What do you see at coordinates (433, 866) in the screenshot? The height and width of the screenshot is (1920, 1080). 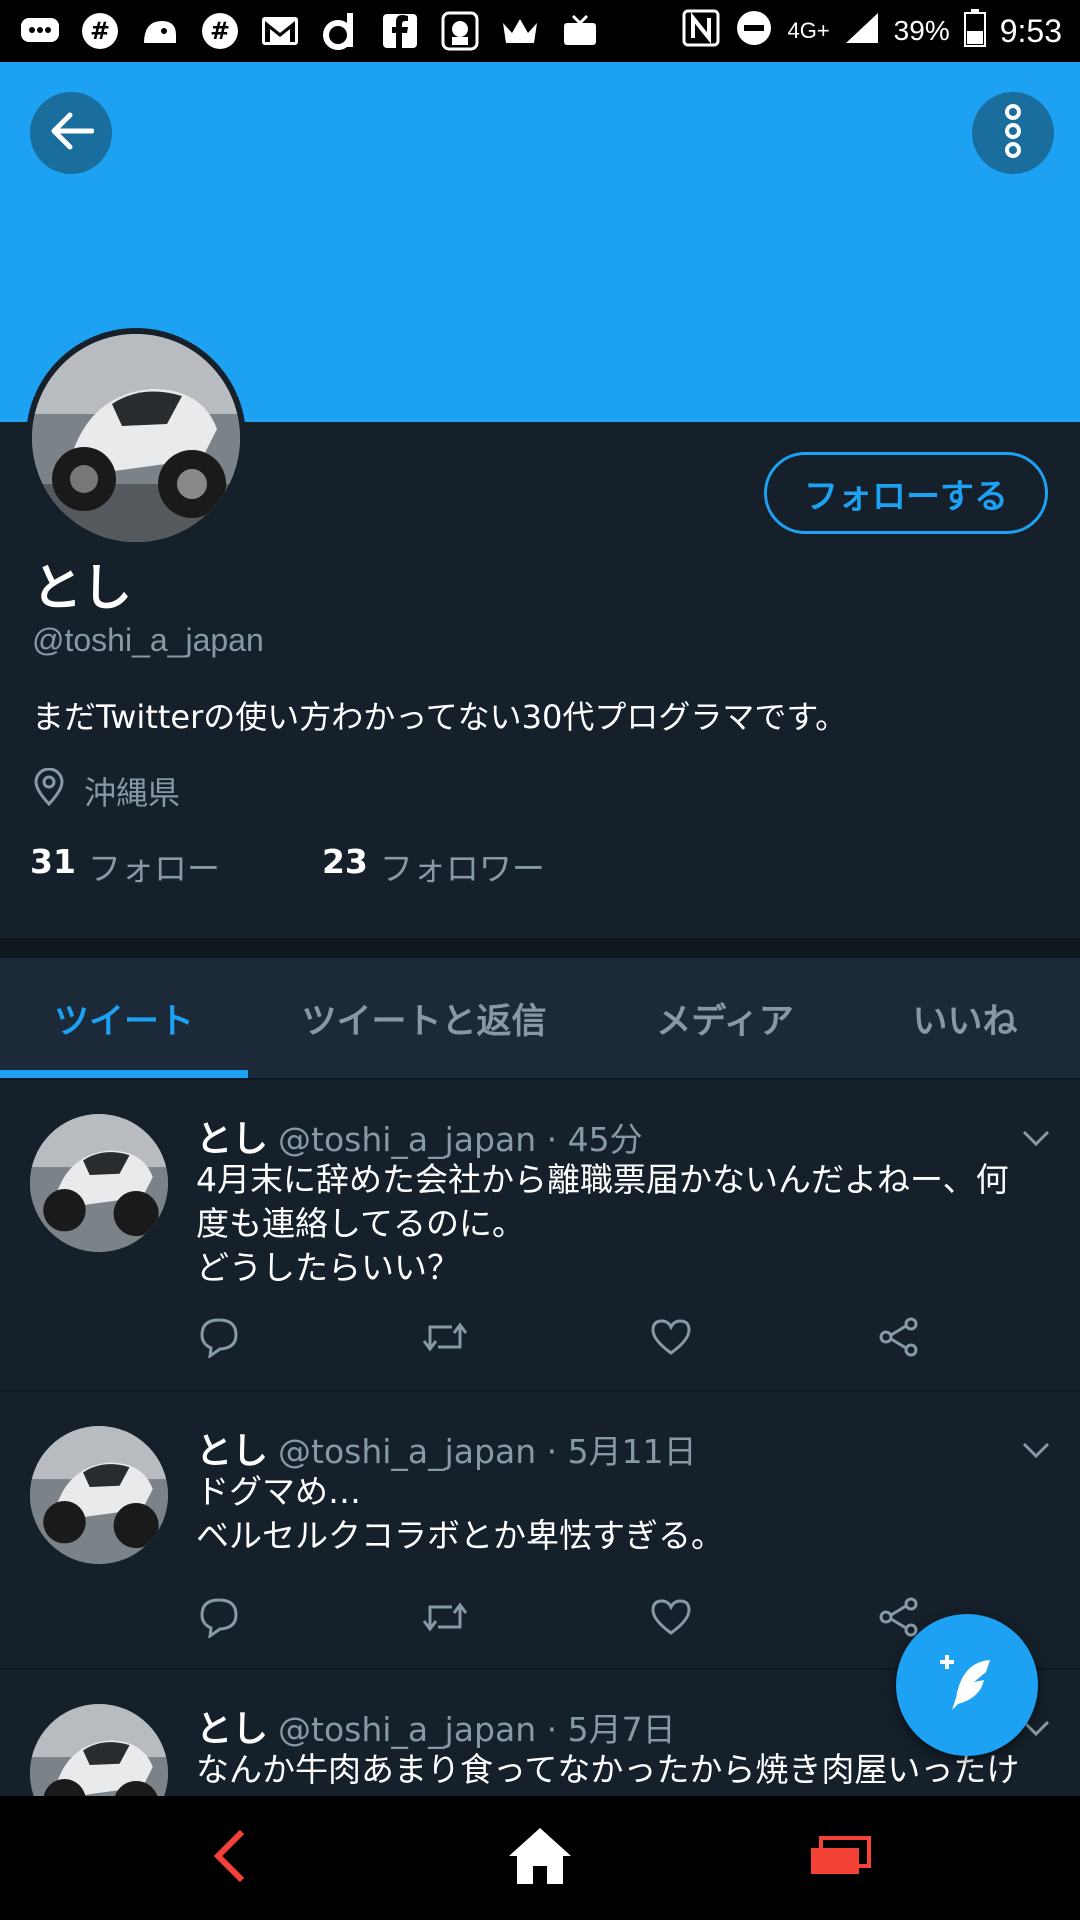 I see `followers-stat: 23 フォロワー` at bounding box center [433, 866].